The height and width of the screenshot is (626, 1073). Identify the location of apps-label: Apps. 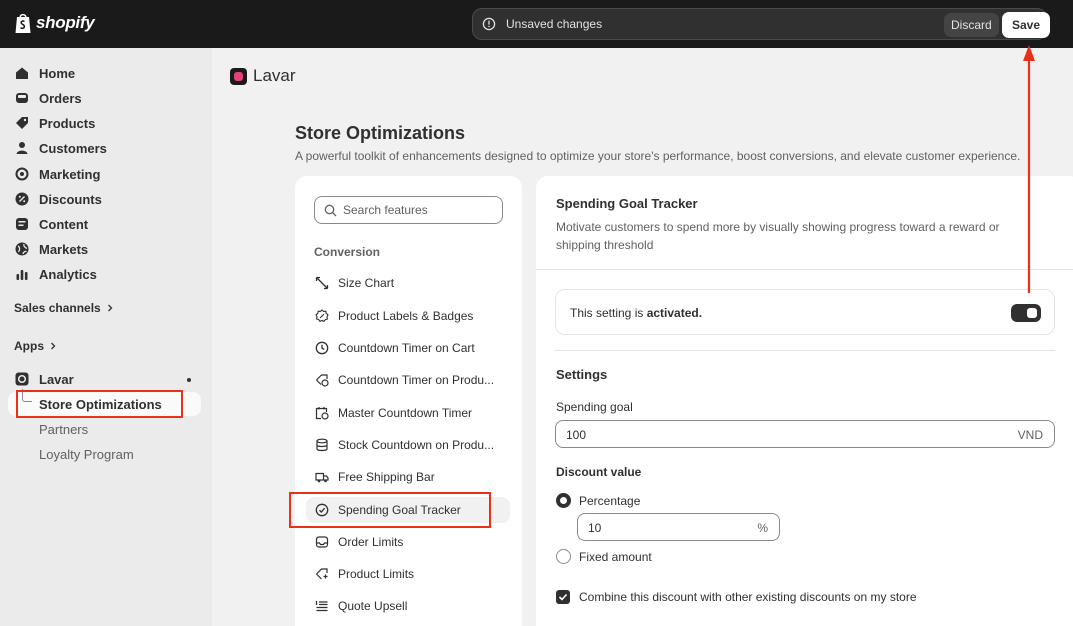
(29, 346).